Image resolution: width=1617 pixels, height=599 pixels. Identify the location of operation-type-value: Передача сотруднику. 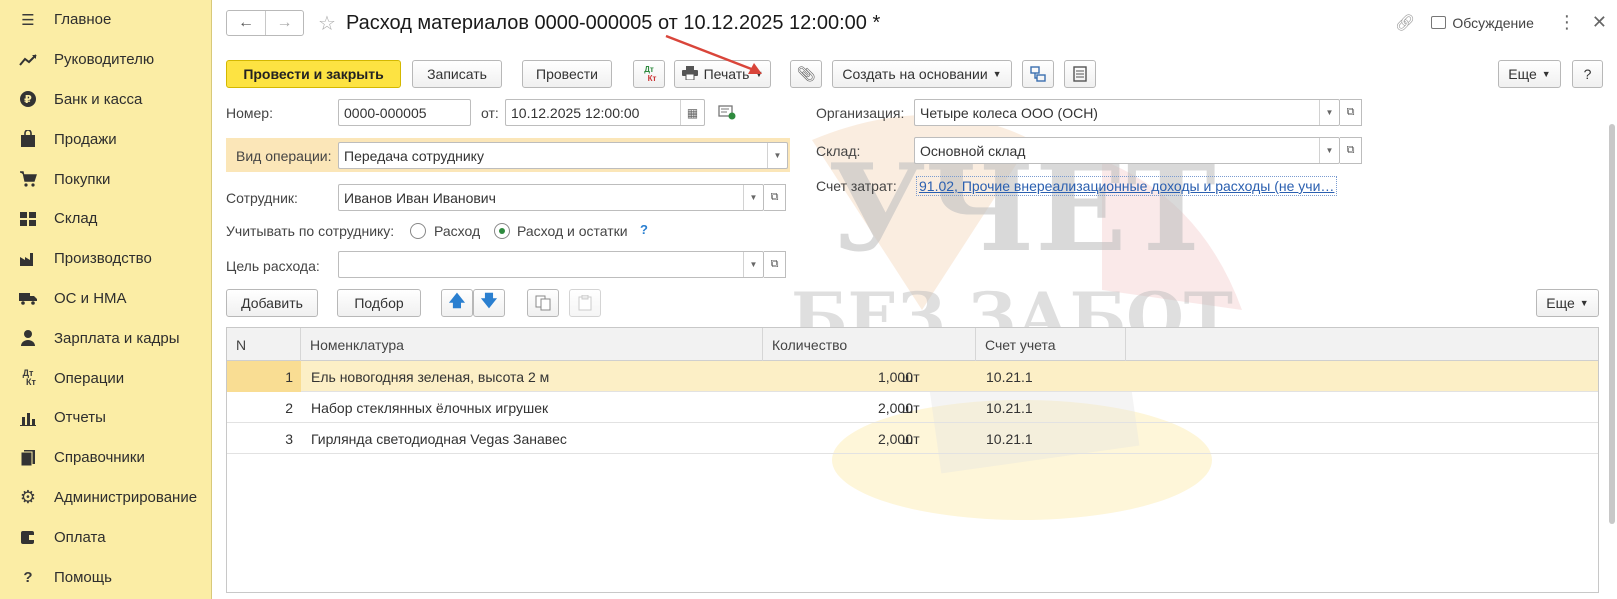
(414, 155).